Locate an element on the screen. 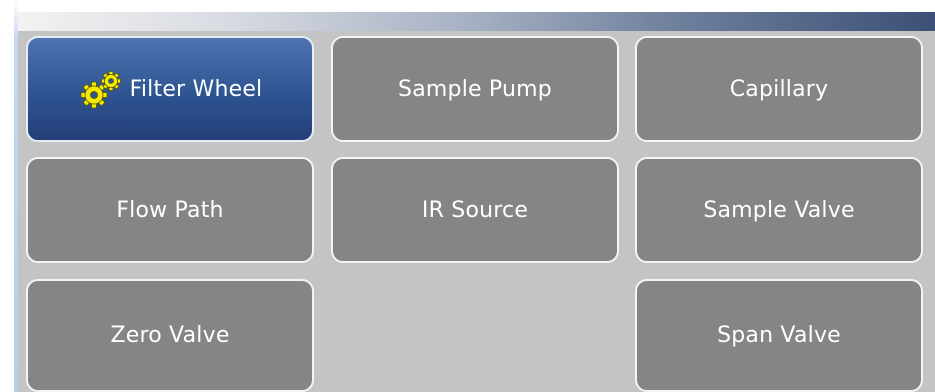 This screenshot has width=935, height=392. sample-valve-label: Sample Valve is located at coordinates (779, 210).